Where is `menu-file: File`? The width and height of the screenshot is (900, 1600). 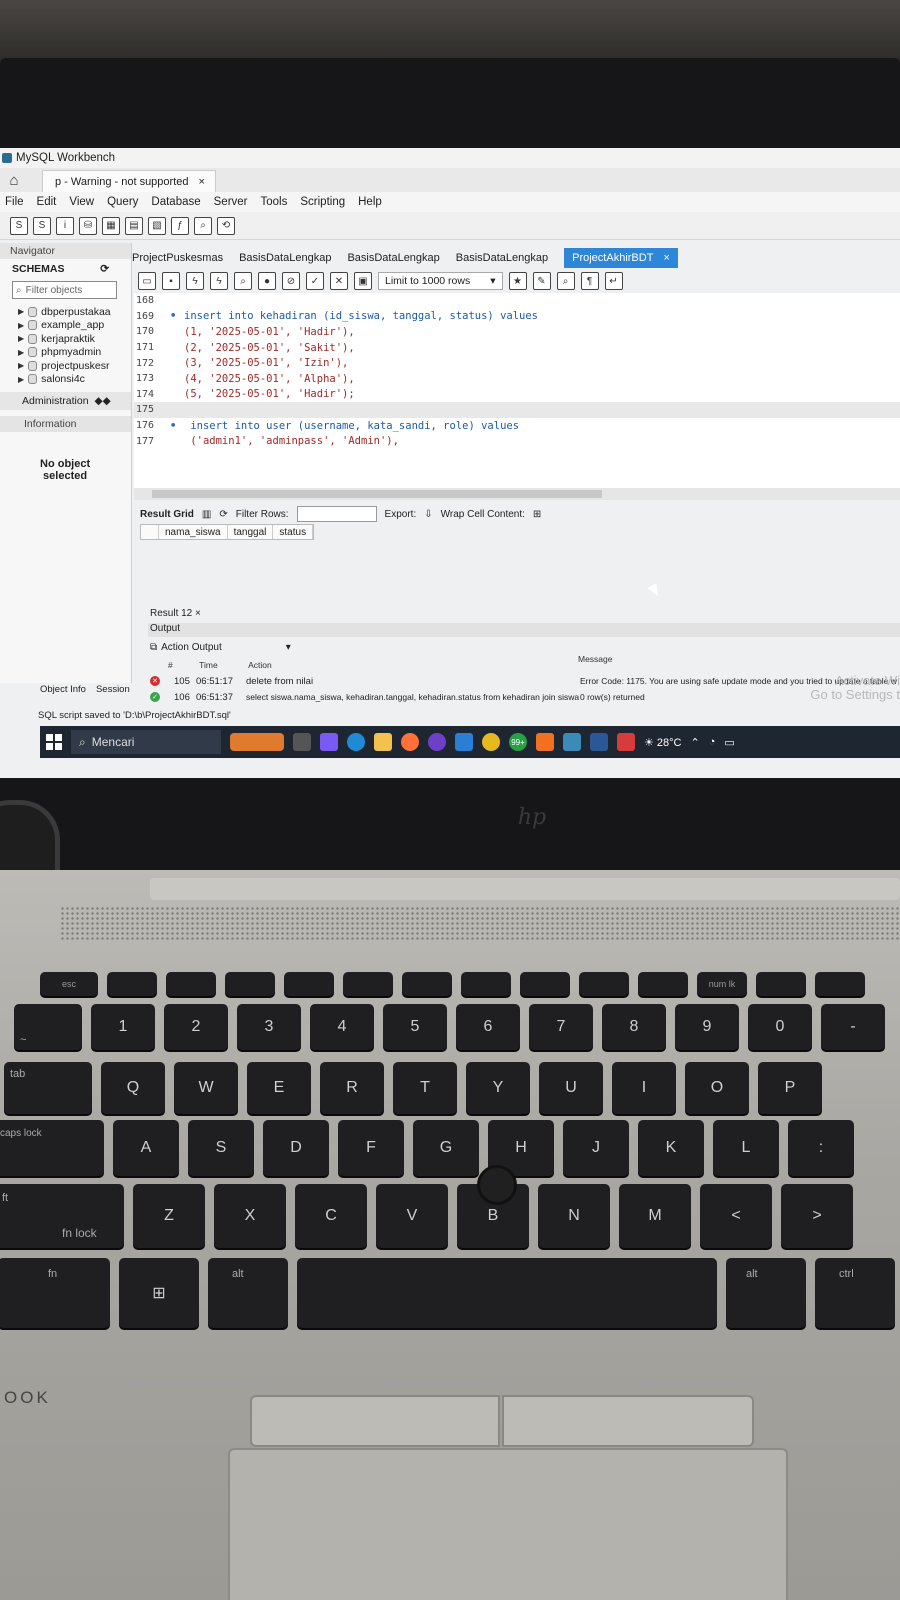 menu-file: File is located at coordinates (14, 202).